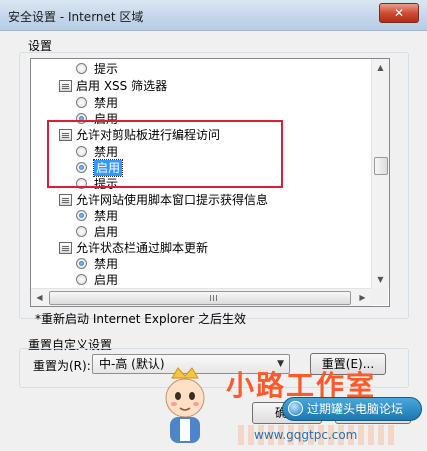 This screenshot has width=427, height=451. What do you see at coordinates (362, 297) in the screenshot?
I see `scroll-right-icon: ▶` at bounding box center [362, 297].